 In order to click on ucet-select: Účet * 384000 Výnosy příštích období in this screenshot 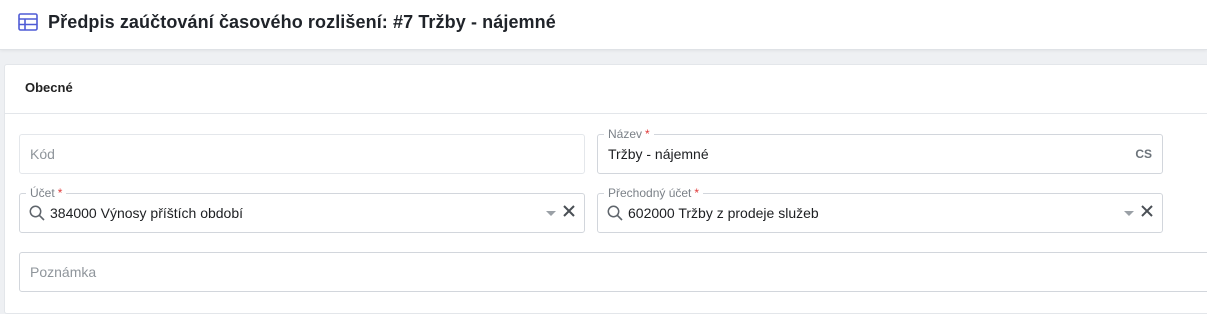, I will do `click(302, 209)`.